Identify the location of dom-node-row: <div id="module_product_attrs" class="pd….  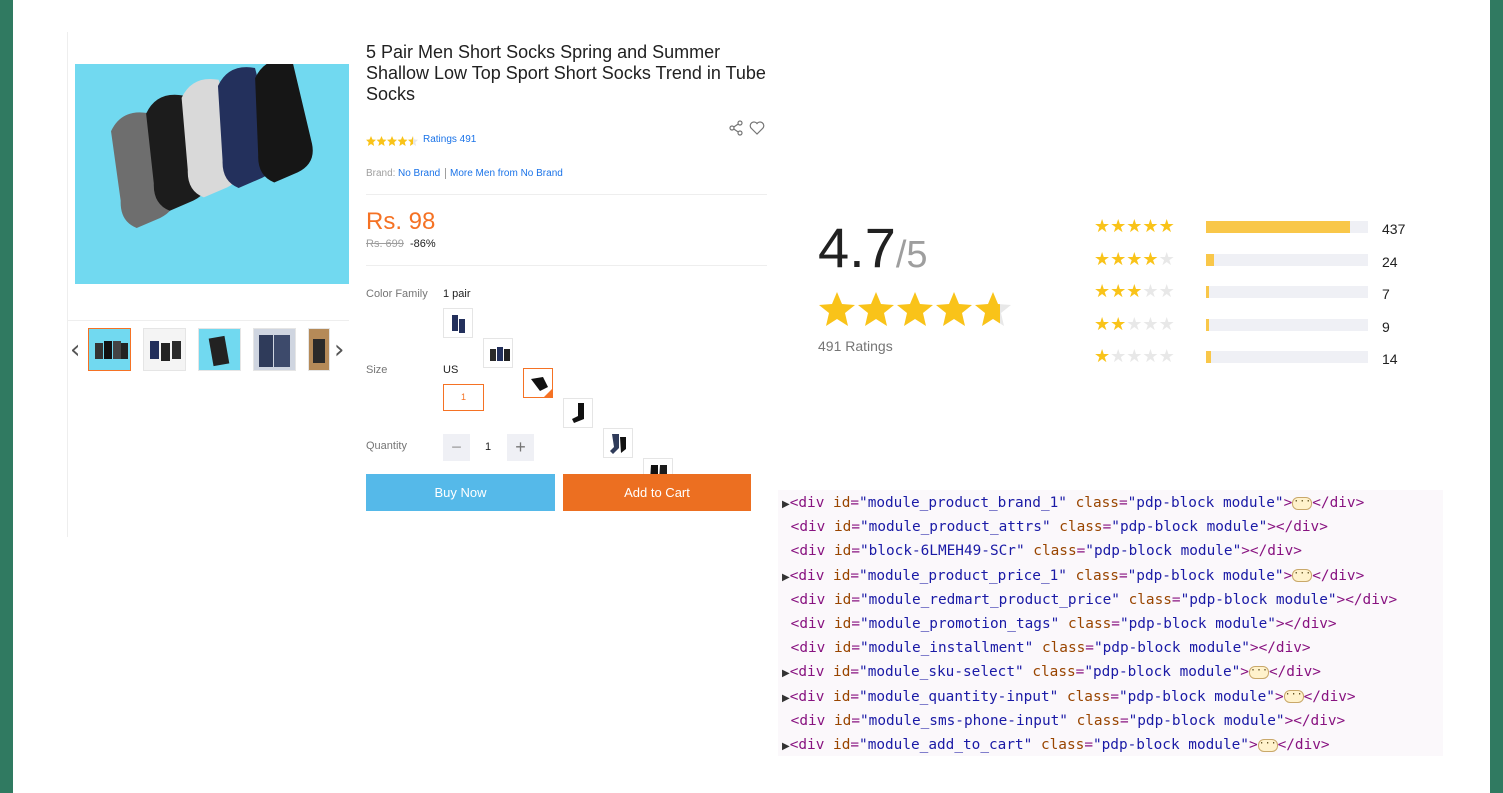
(1055, 527).